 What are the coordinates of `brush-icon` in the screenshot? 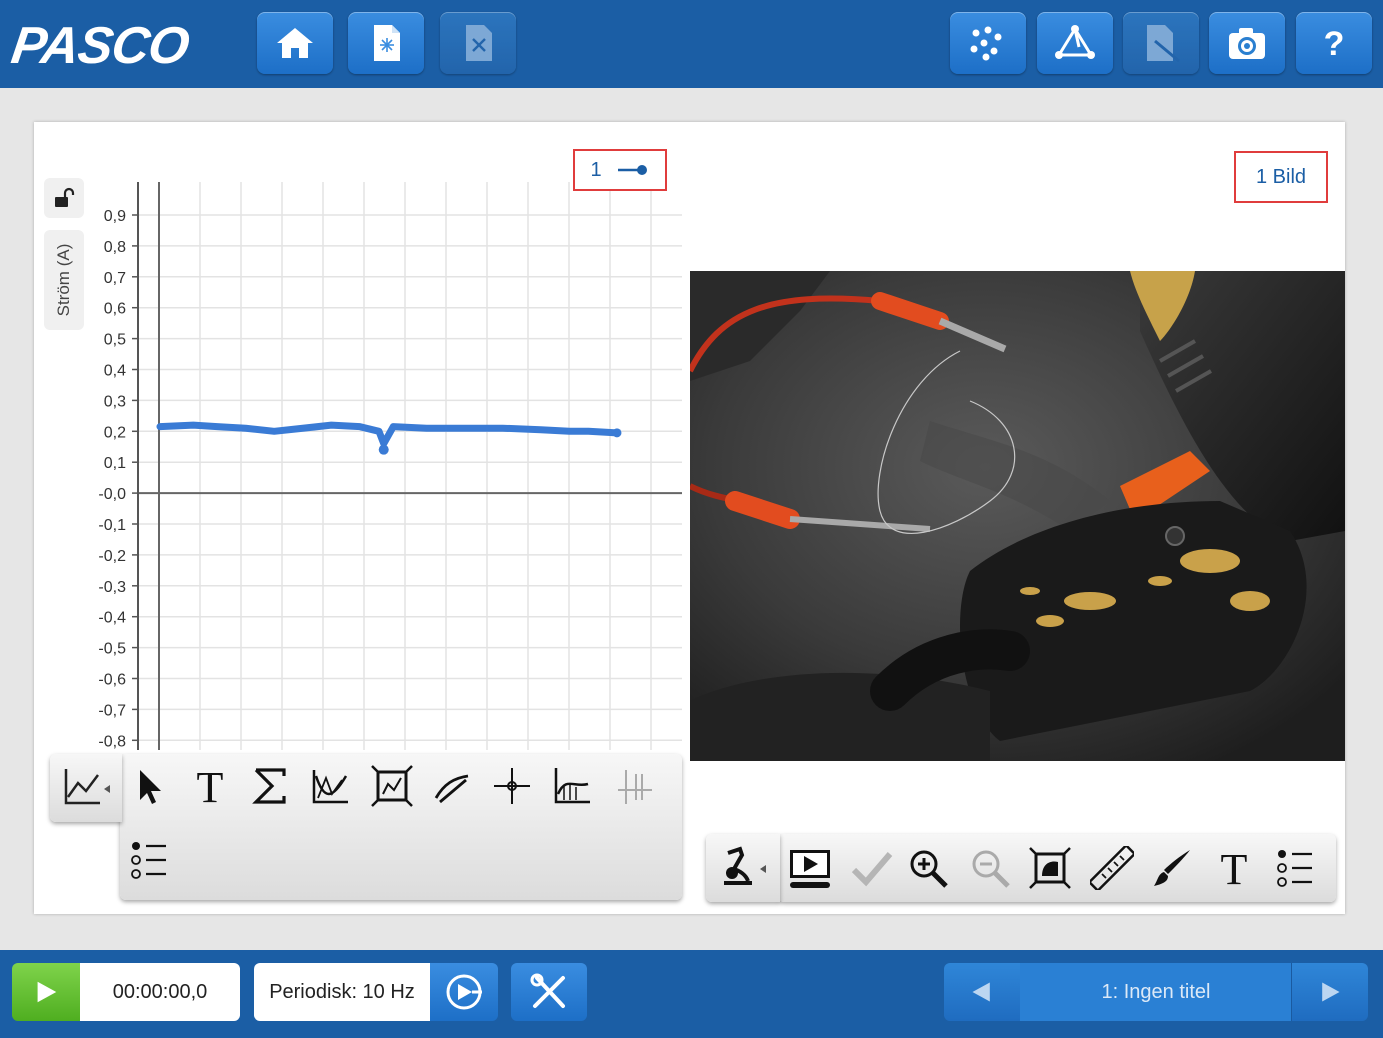 It's located at (1172, 868).